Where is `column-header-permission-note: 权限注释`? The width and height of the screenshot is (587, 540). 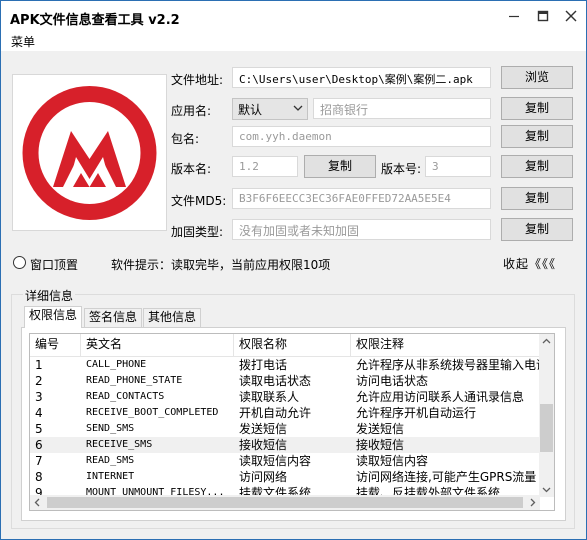 column-header-permission-note: 权限注释 is located at coordinates (445, 345).